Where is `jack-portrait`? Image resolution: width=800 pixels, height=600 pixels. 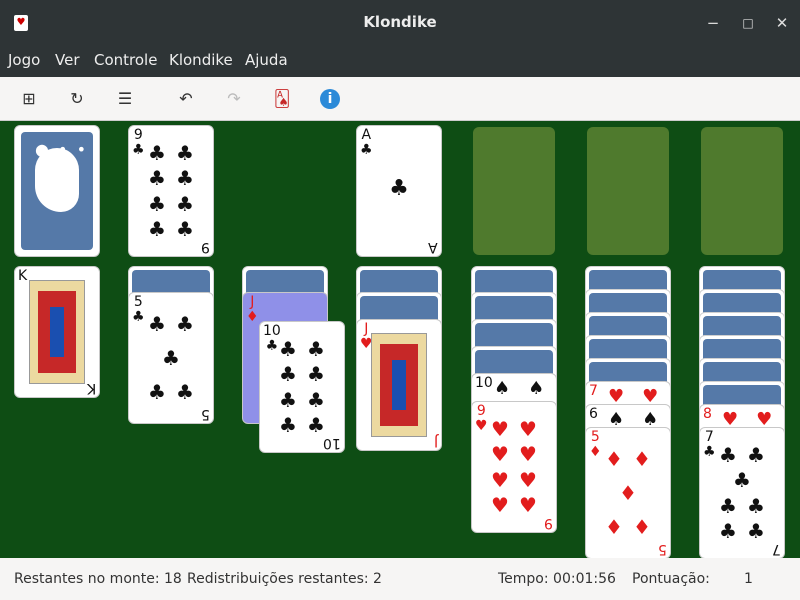
jack-portrait is located at coordinates (399, 385).